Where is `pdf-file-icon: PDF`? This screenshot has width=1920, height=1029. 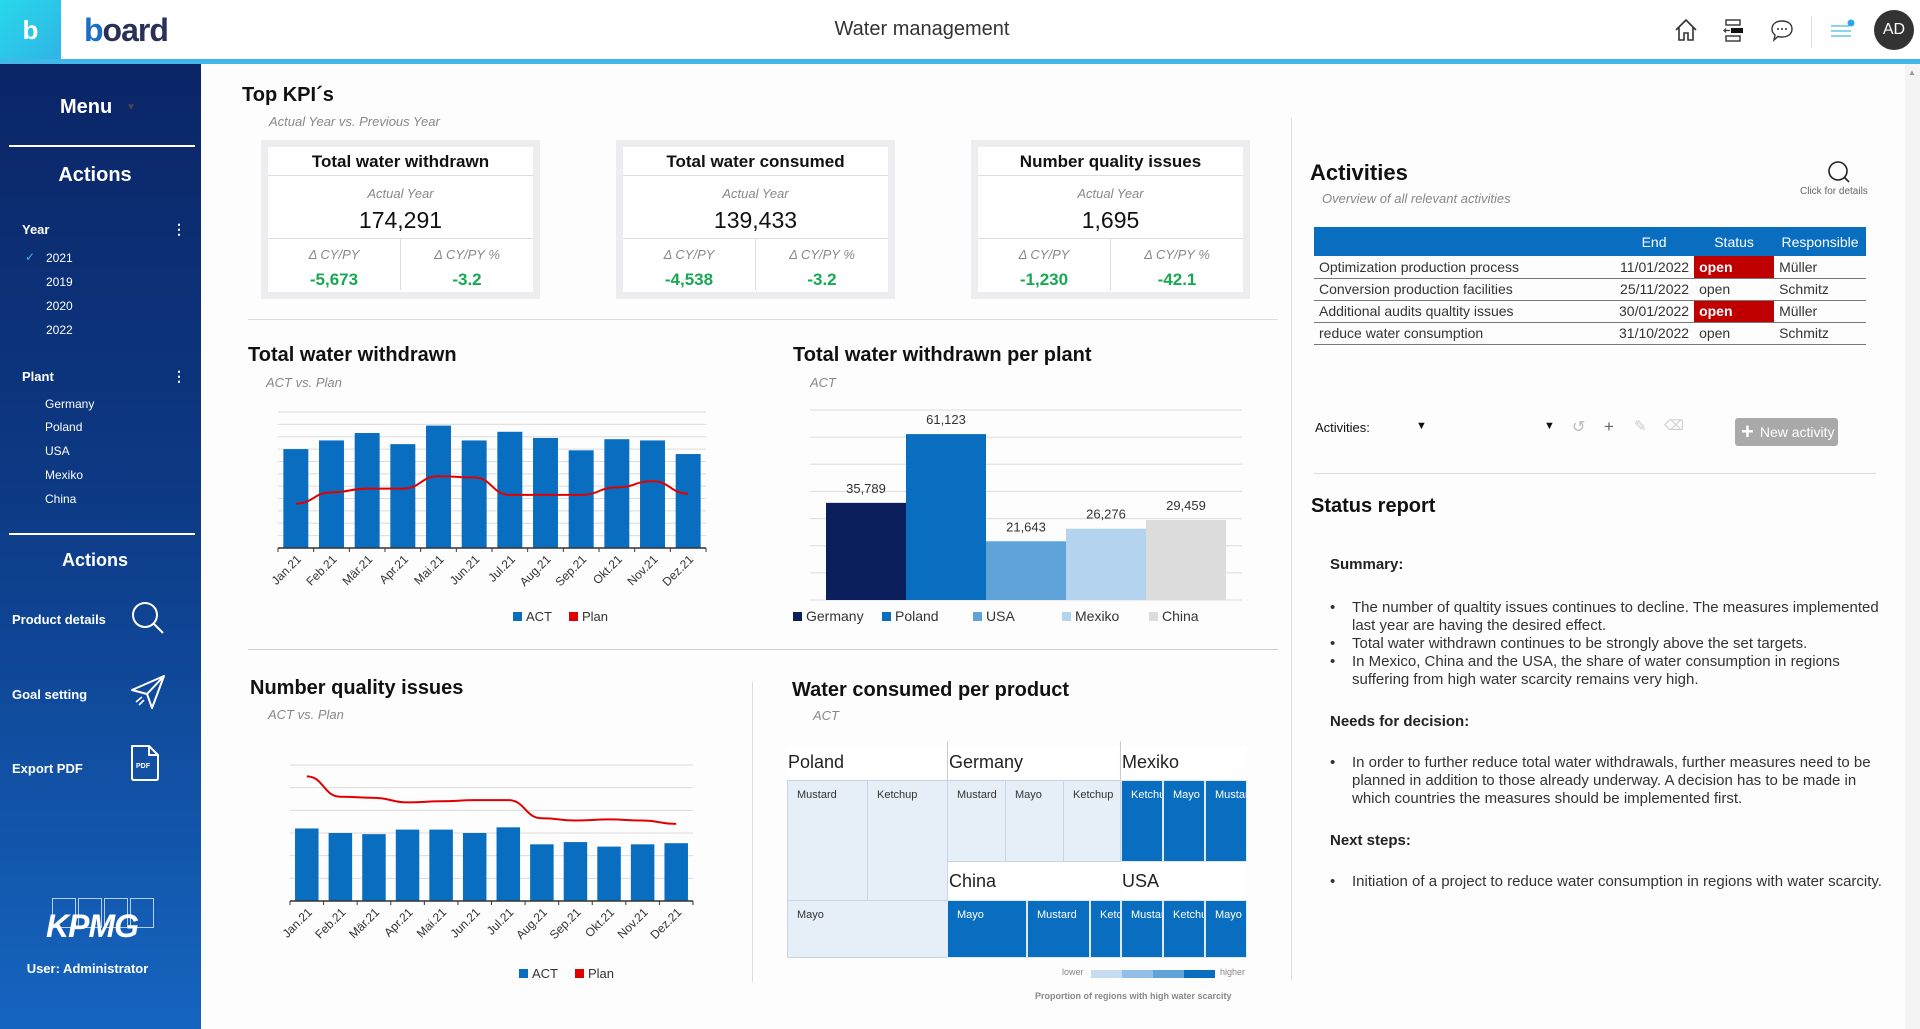
pdf-file-icon: PDF is located at coordinates (145, 763).